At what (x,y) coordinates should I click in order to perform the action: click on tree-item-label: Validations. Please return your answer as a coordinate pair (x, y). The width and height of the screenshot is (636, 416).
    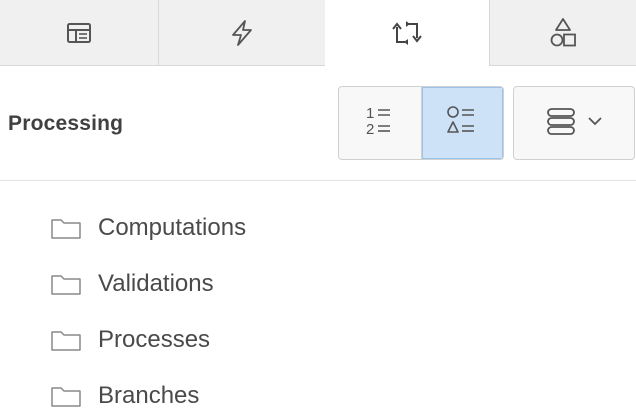
    Looking at the image, I should click on (156, 283).